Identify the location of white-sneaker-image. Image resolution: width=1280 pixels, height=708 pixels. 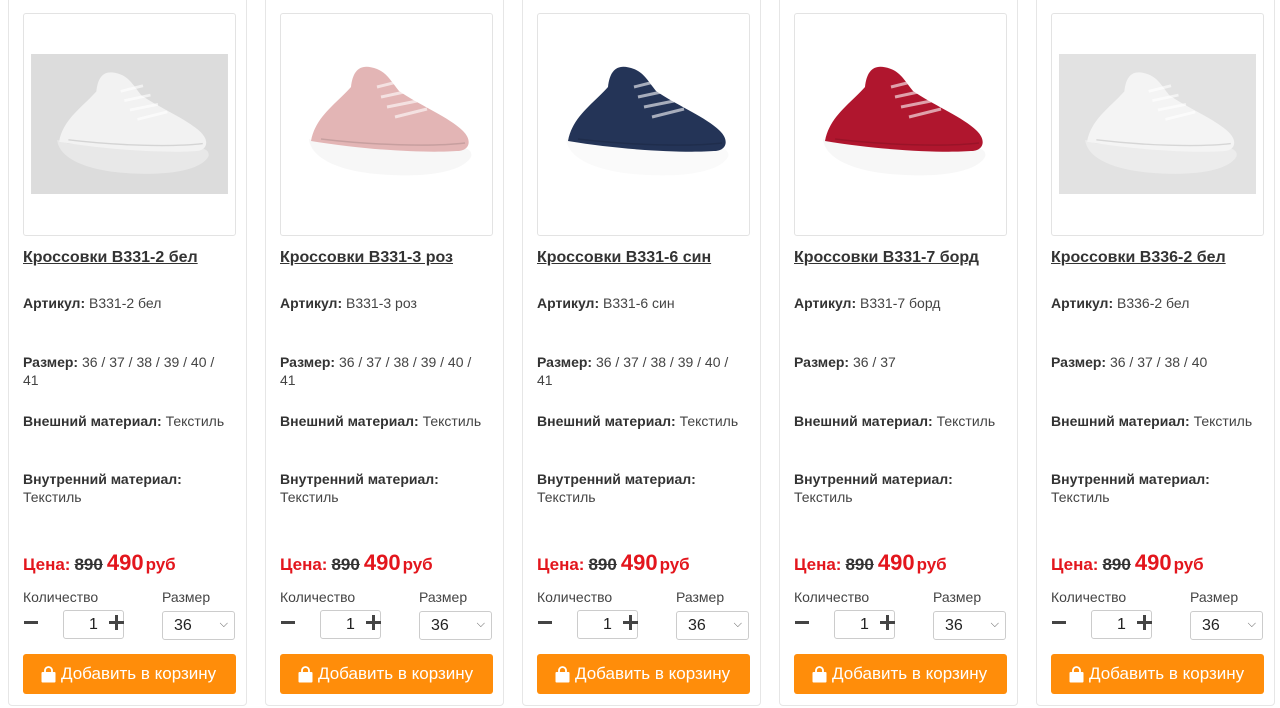
(1157, 124).